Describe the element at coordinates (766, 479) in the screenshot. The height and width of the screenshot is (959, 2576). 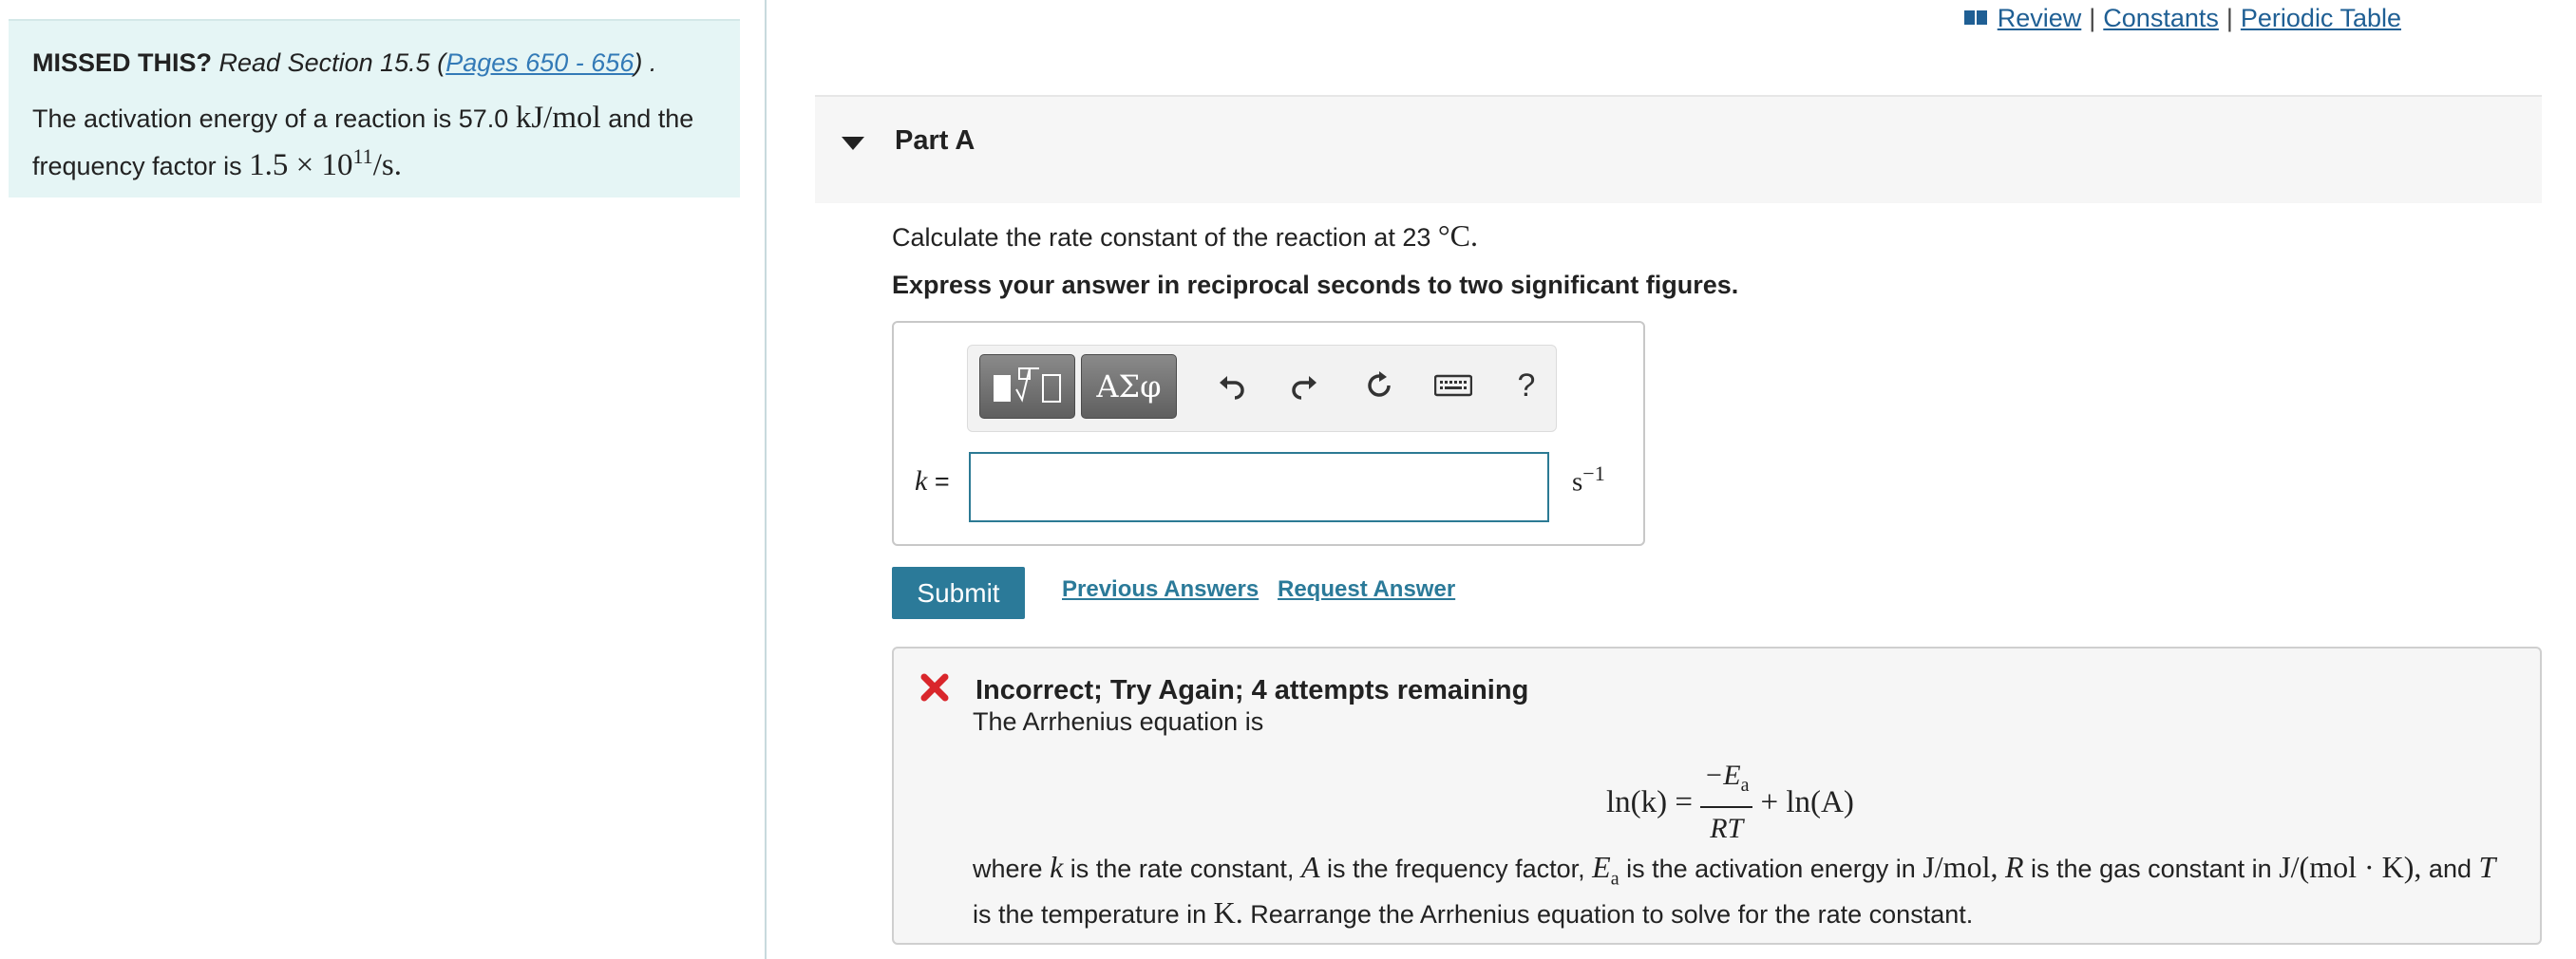
I see `panel-divider` at that location.